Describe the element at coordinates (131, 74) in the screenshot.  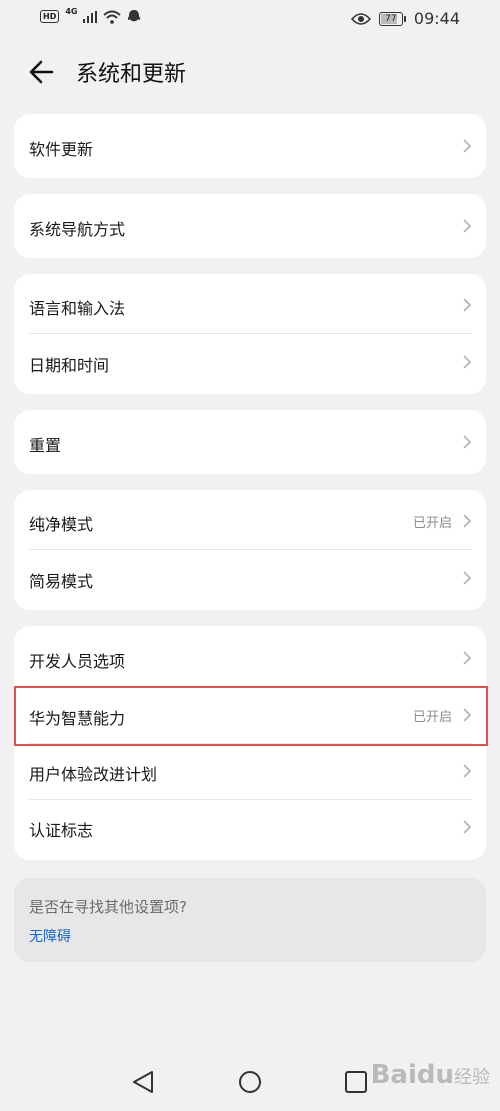
I see `page-title: 系统和更新` at that location.